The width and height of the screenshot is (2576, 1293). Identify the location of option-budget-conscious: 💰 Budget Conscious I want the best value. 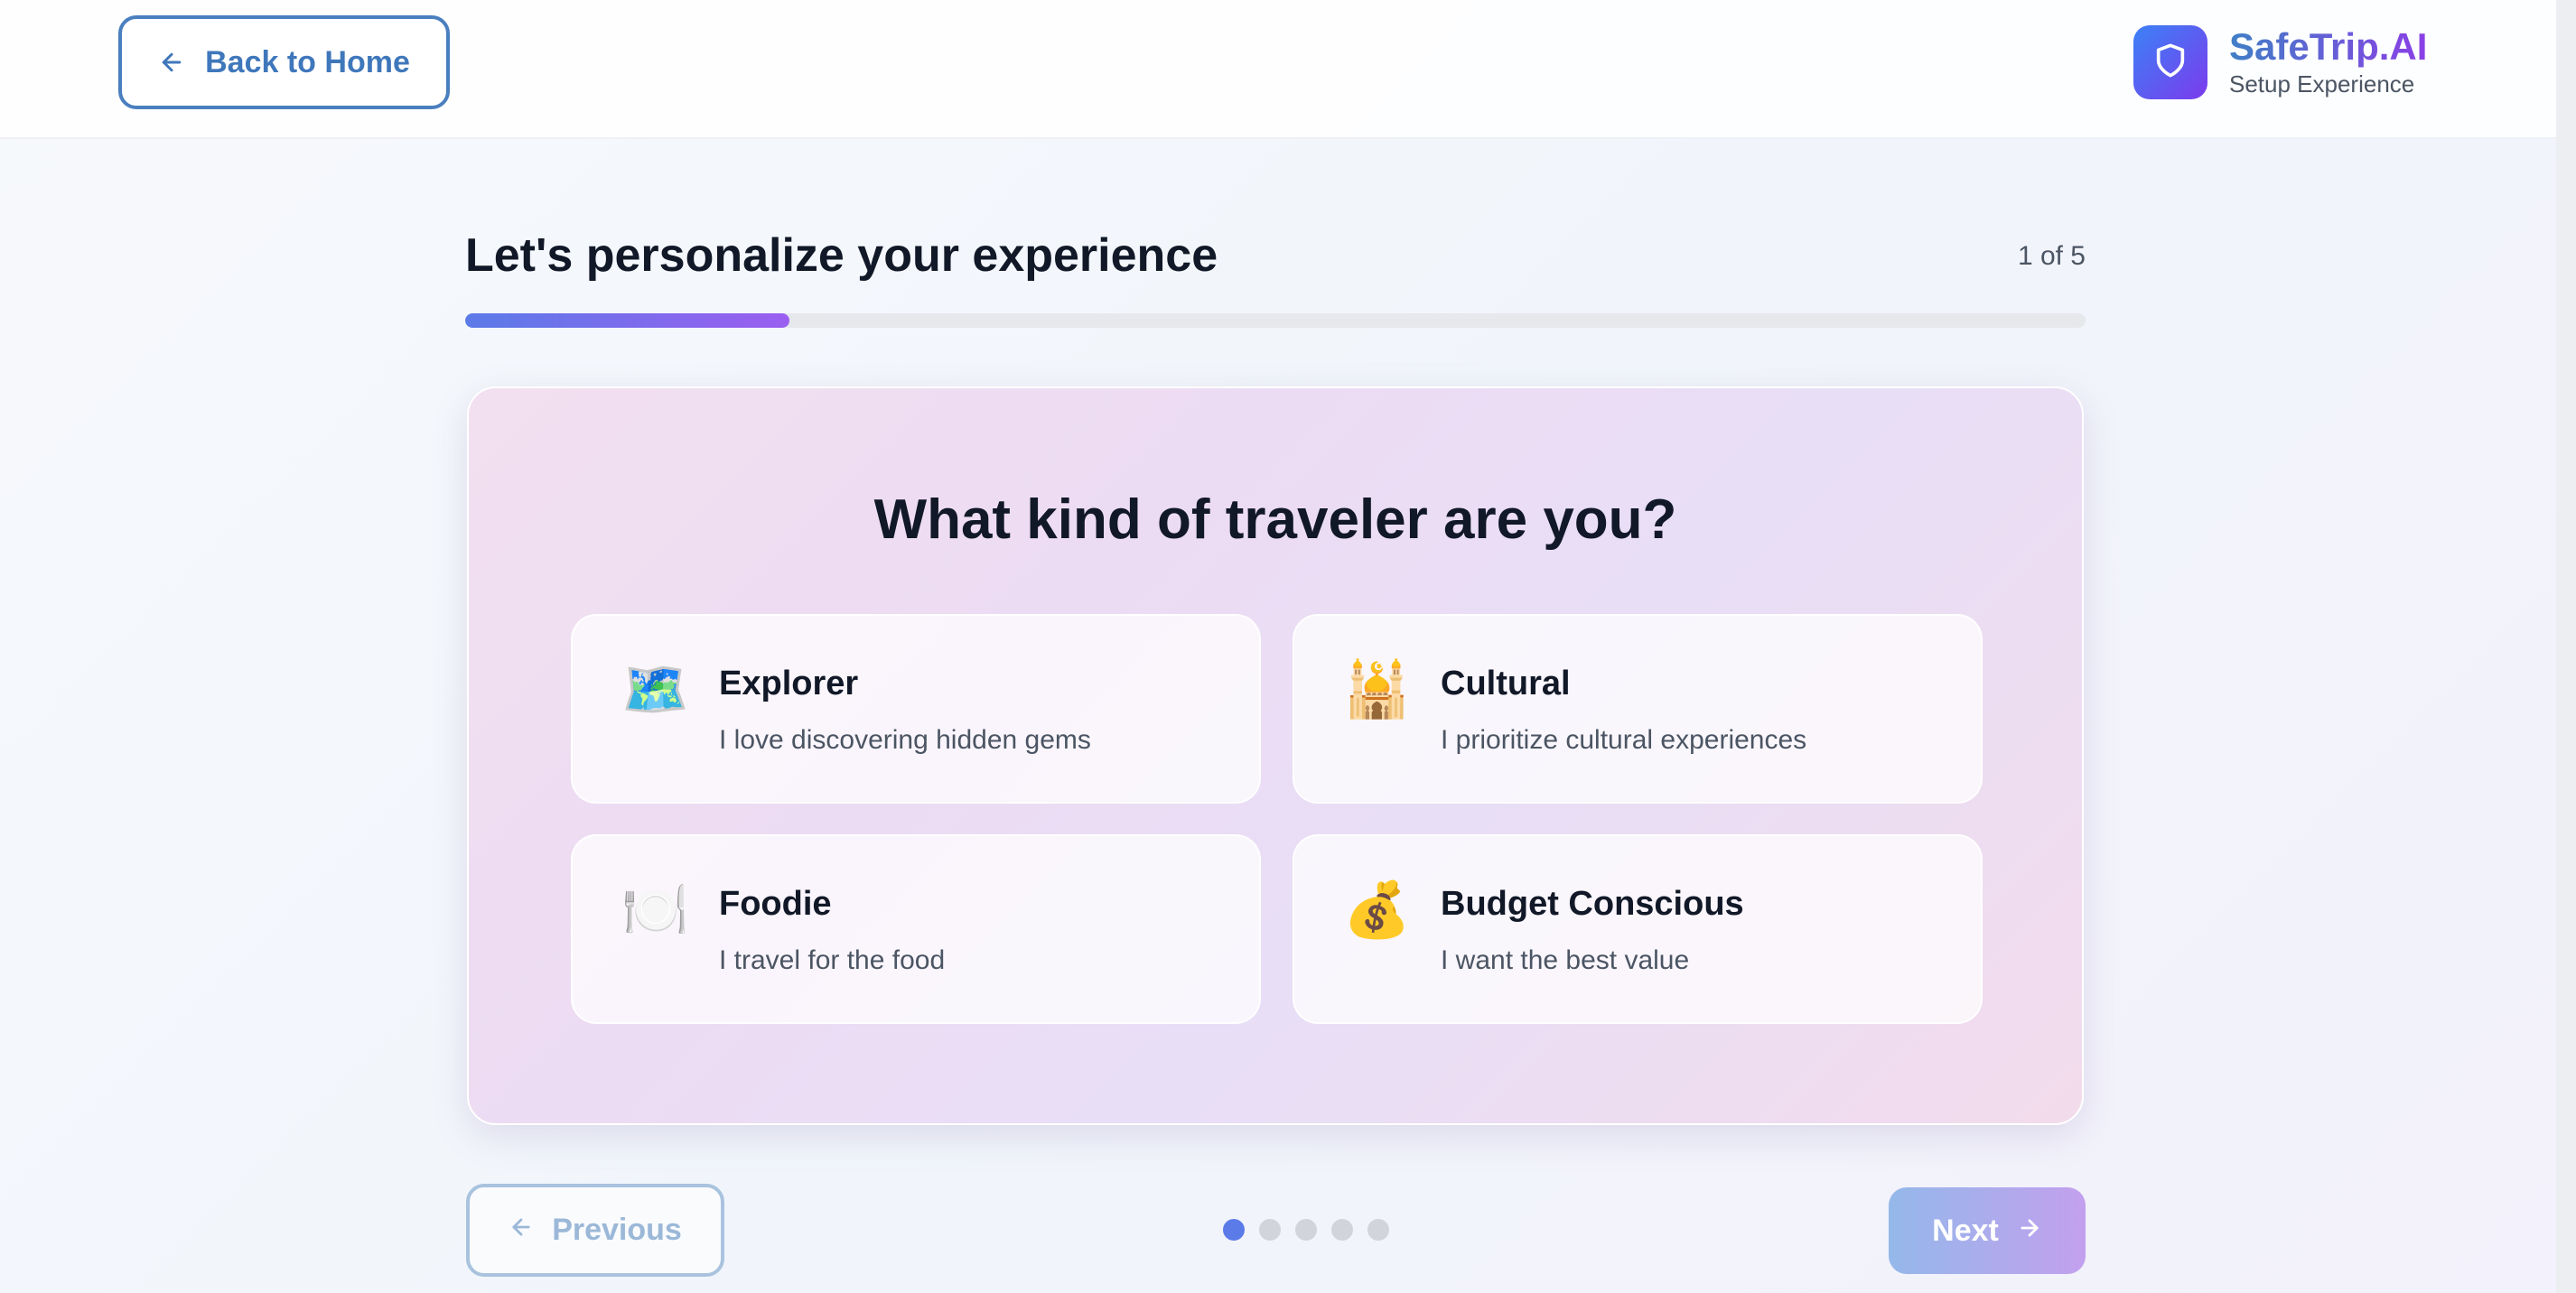
(1638, 929).